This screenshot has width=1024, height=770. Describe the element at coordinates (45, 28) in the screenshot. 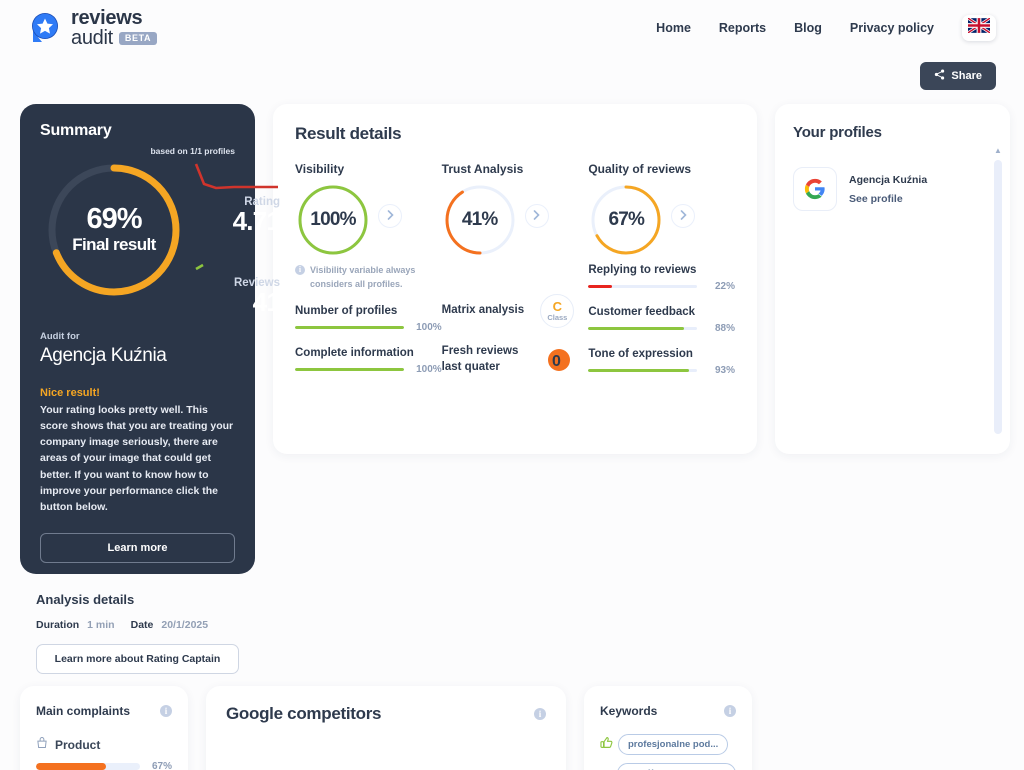

I see `star-shield-icon` at that location.